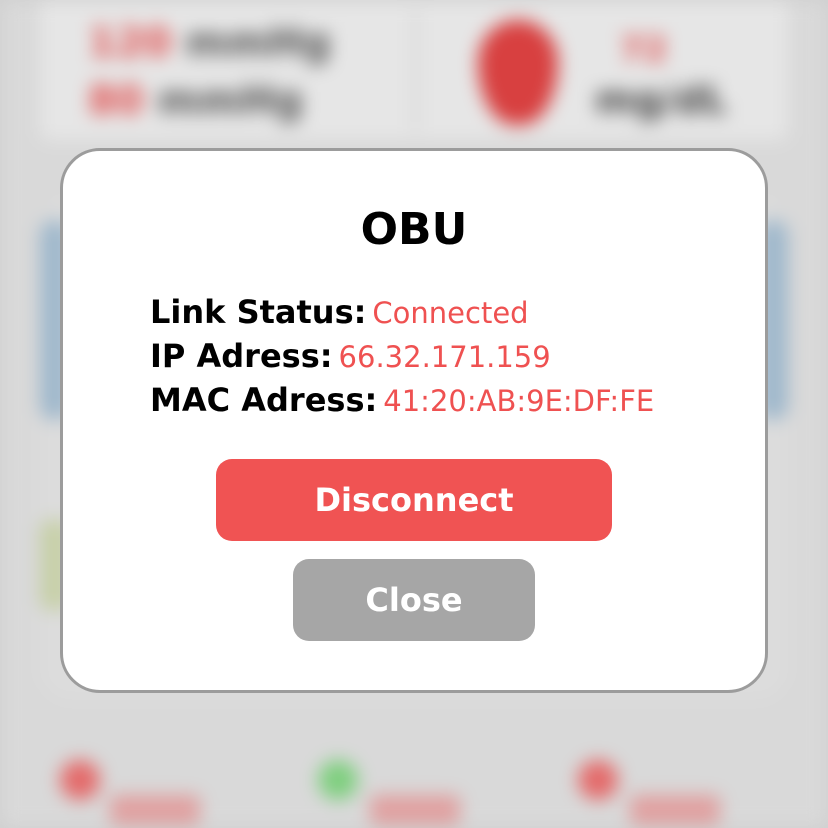  I want to click on ip-address-row: IP Adress: 66.32.171.159, so click(402, 356).